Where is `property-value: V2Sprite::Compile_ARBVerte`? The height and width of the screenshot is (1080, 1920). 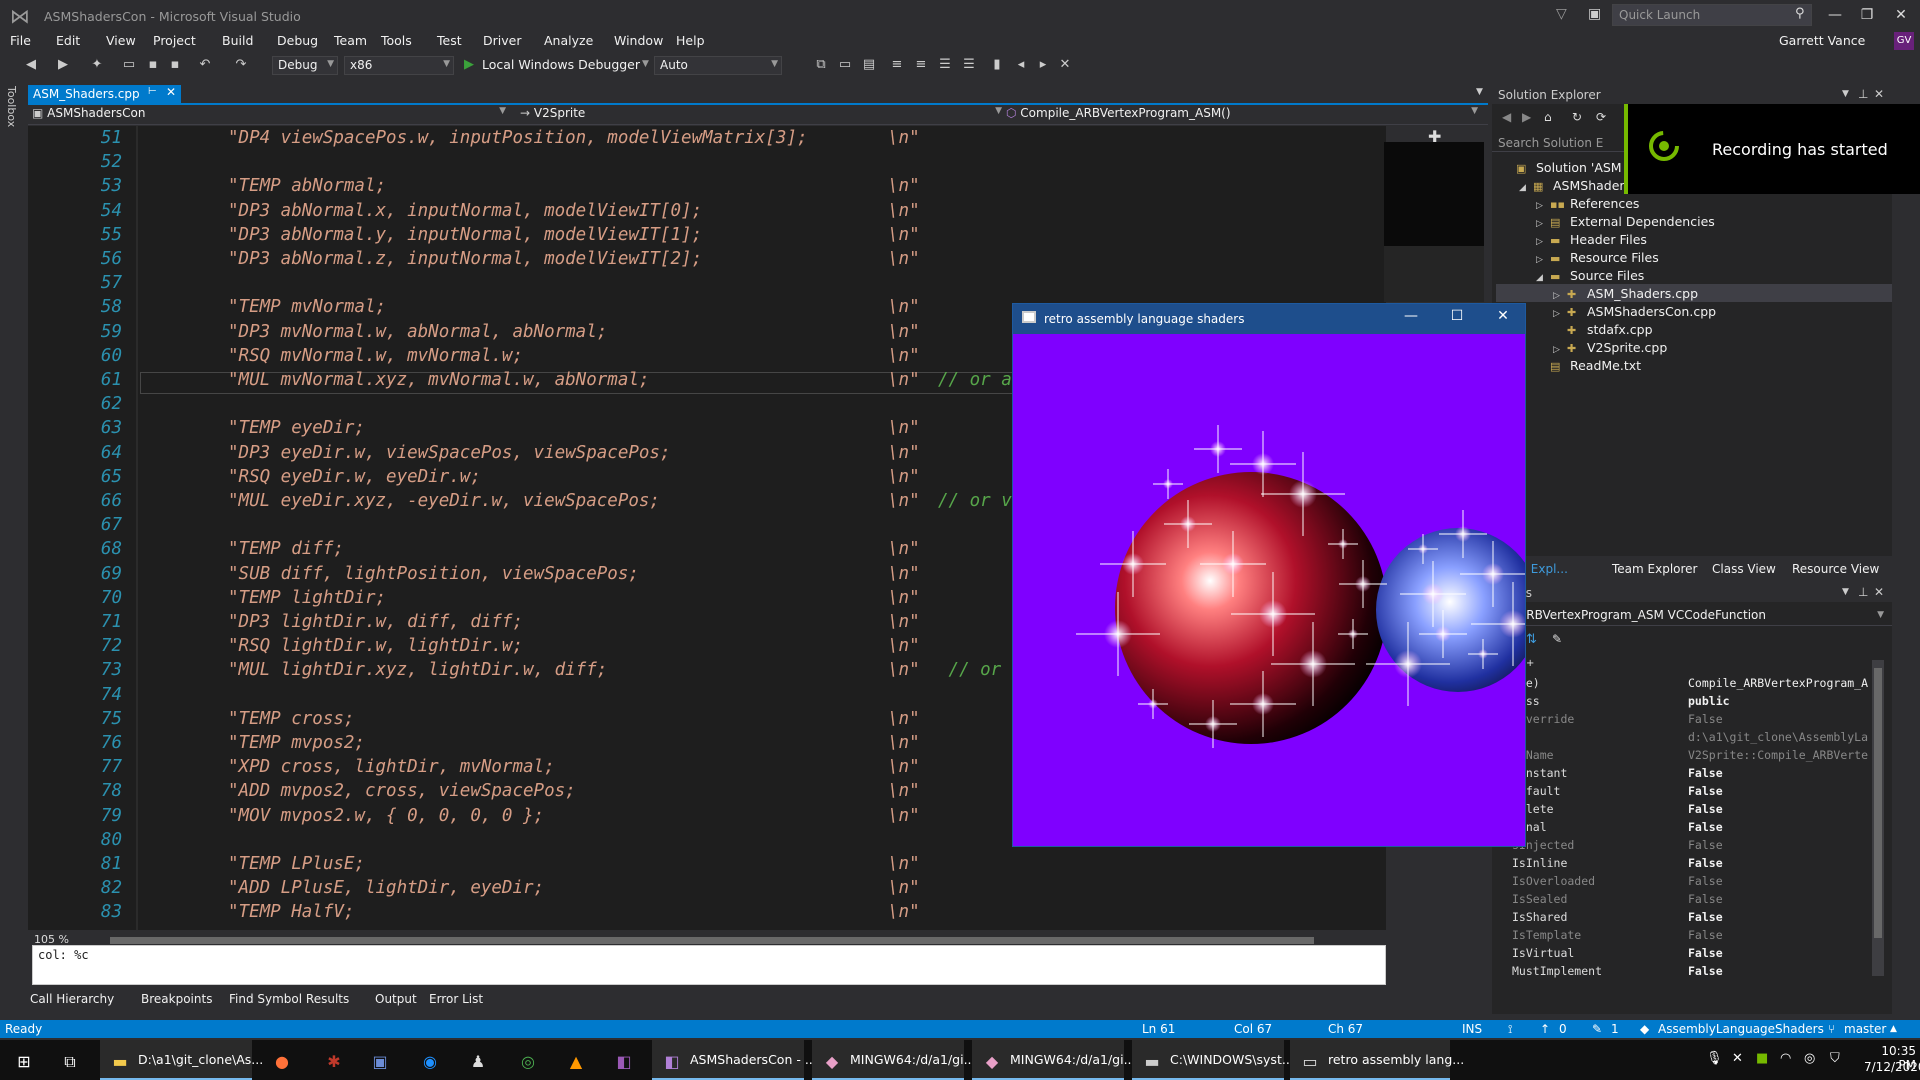
property-value: V2Sprite::Compile_ARBVerte is located at coordinates (1780, 755).